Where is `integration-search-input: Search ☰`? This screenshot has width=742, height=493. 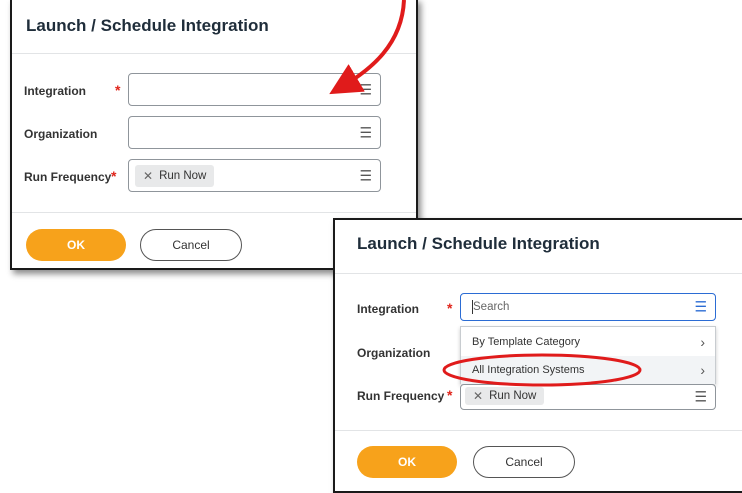 integration-search-input: Search ☰ is located at coordinates (588, 307).